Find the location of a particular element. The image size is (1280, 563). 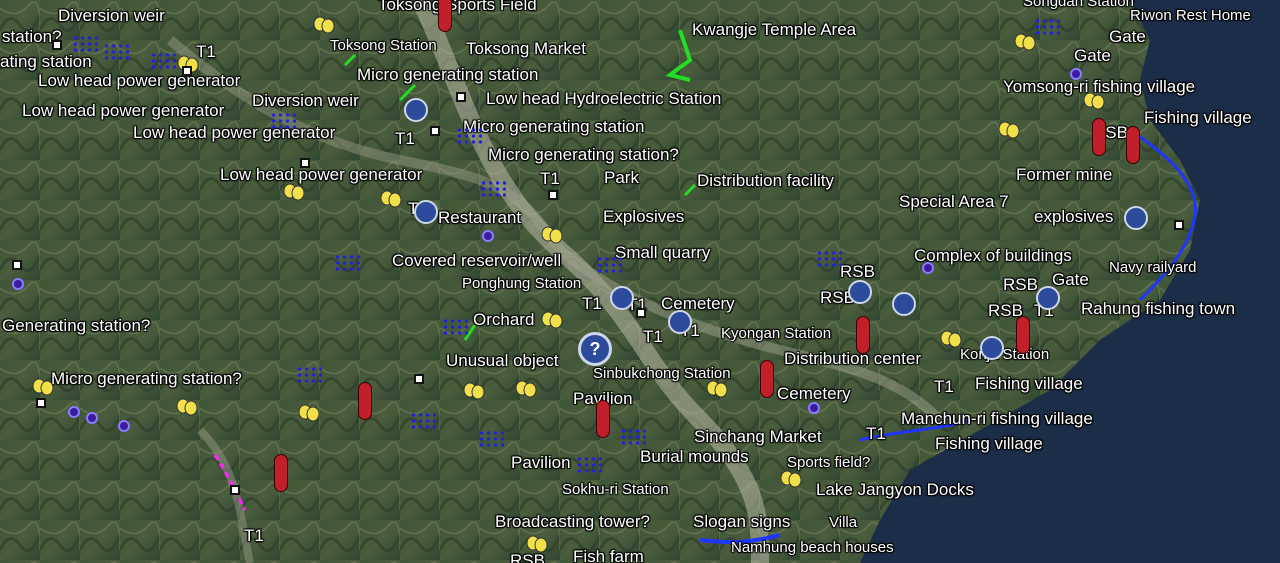

label-t1-9: T1 is located at coordinates (944, 387).